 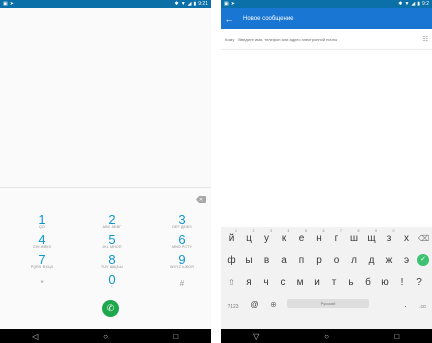 I want to click on key-т: т, so click(x=334, y=282).